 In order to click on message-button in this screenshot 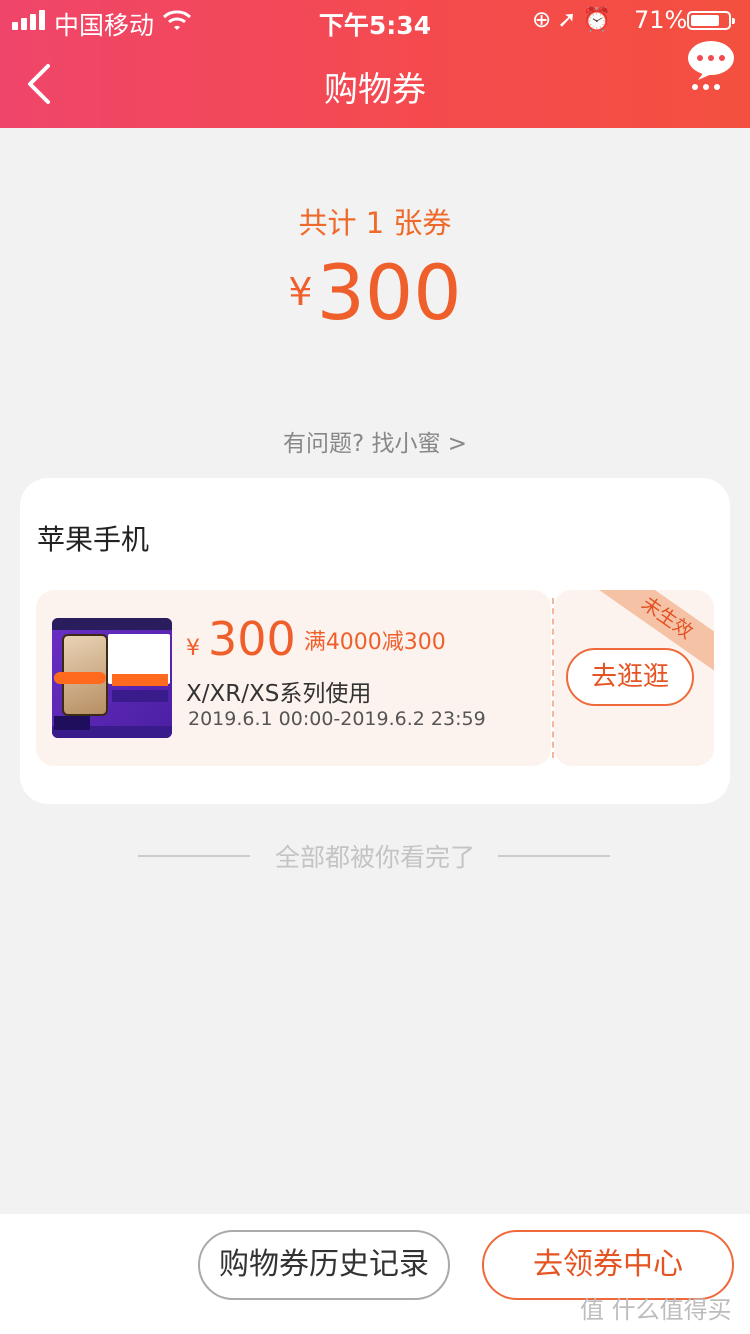, I will do `click(711, 65)`.